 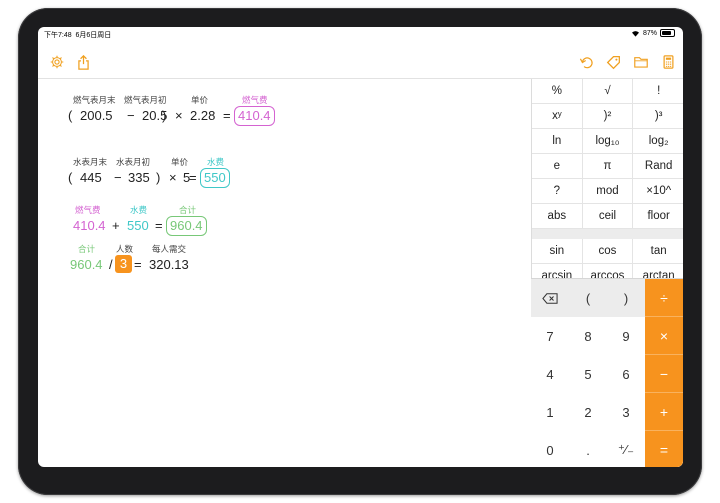 I want to click on digit-2-key: 2, so click(x=588, y=412).